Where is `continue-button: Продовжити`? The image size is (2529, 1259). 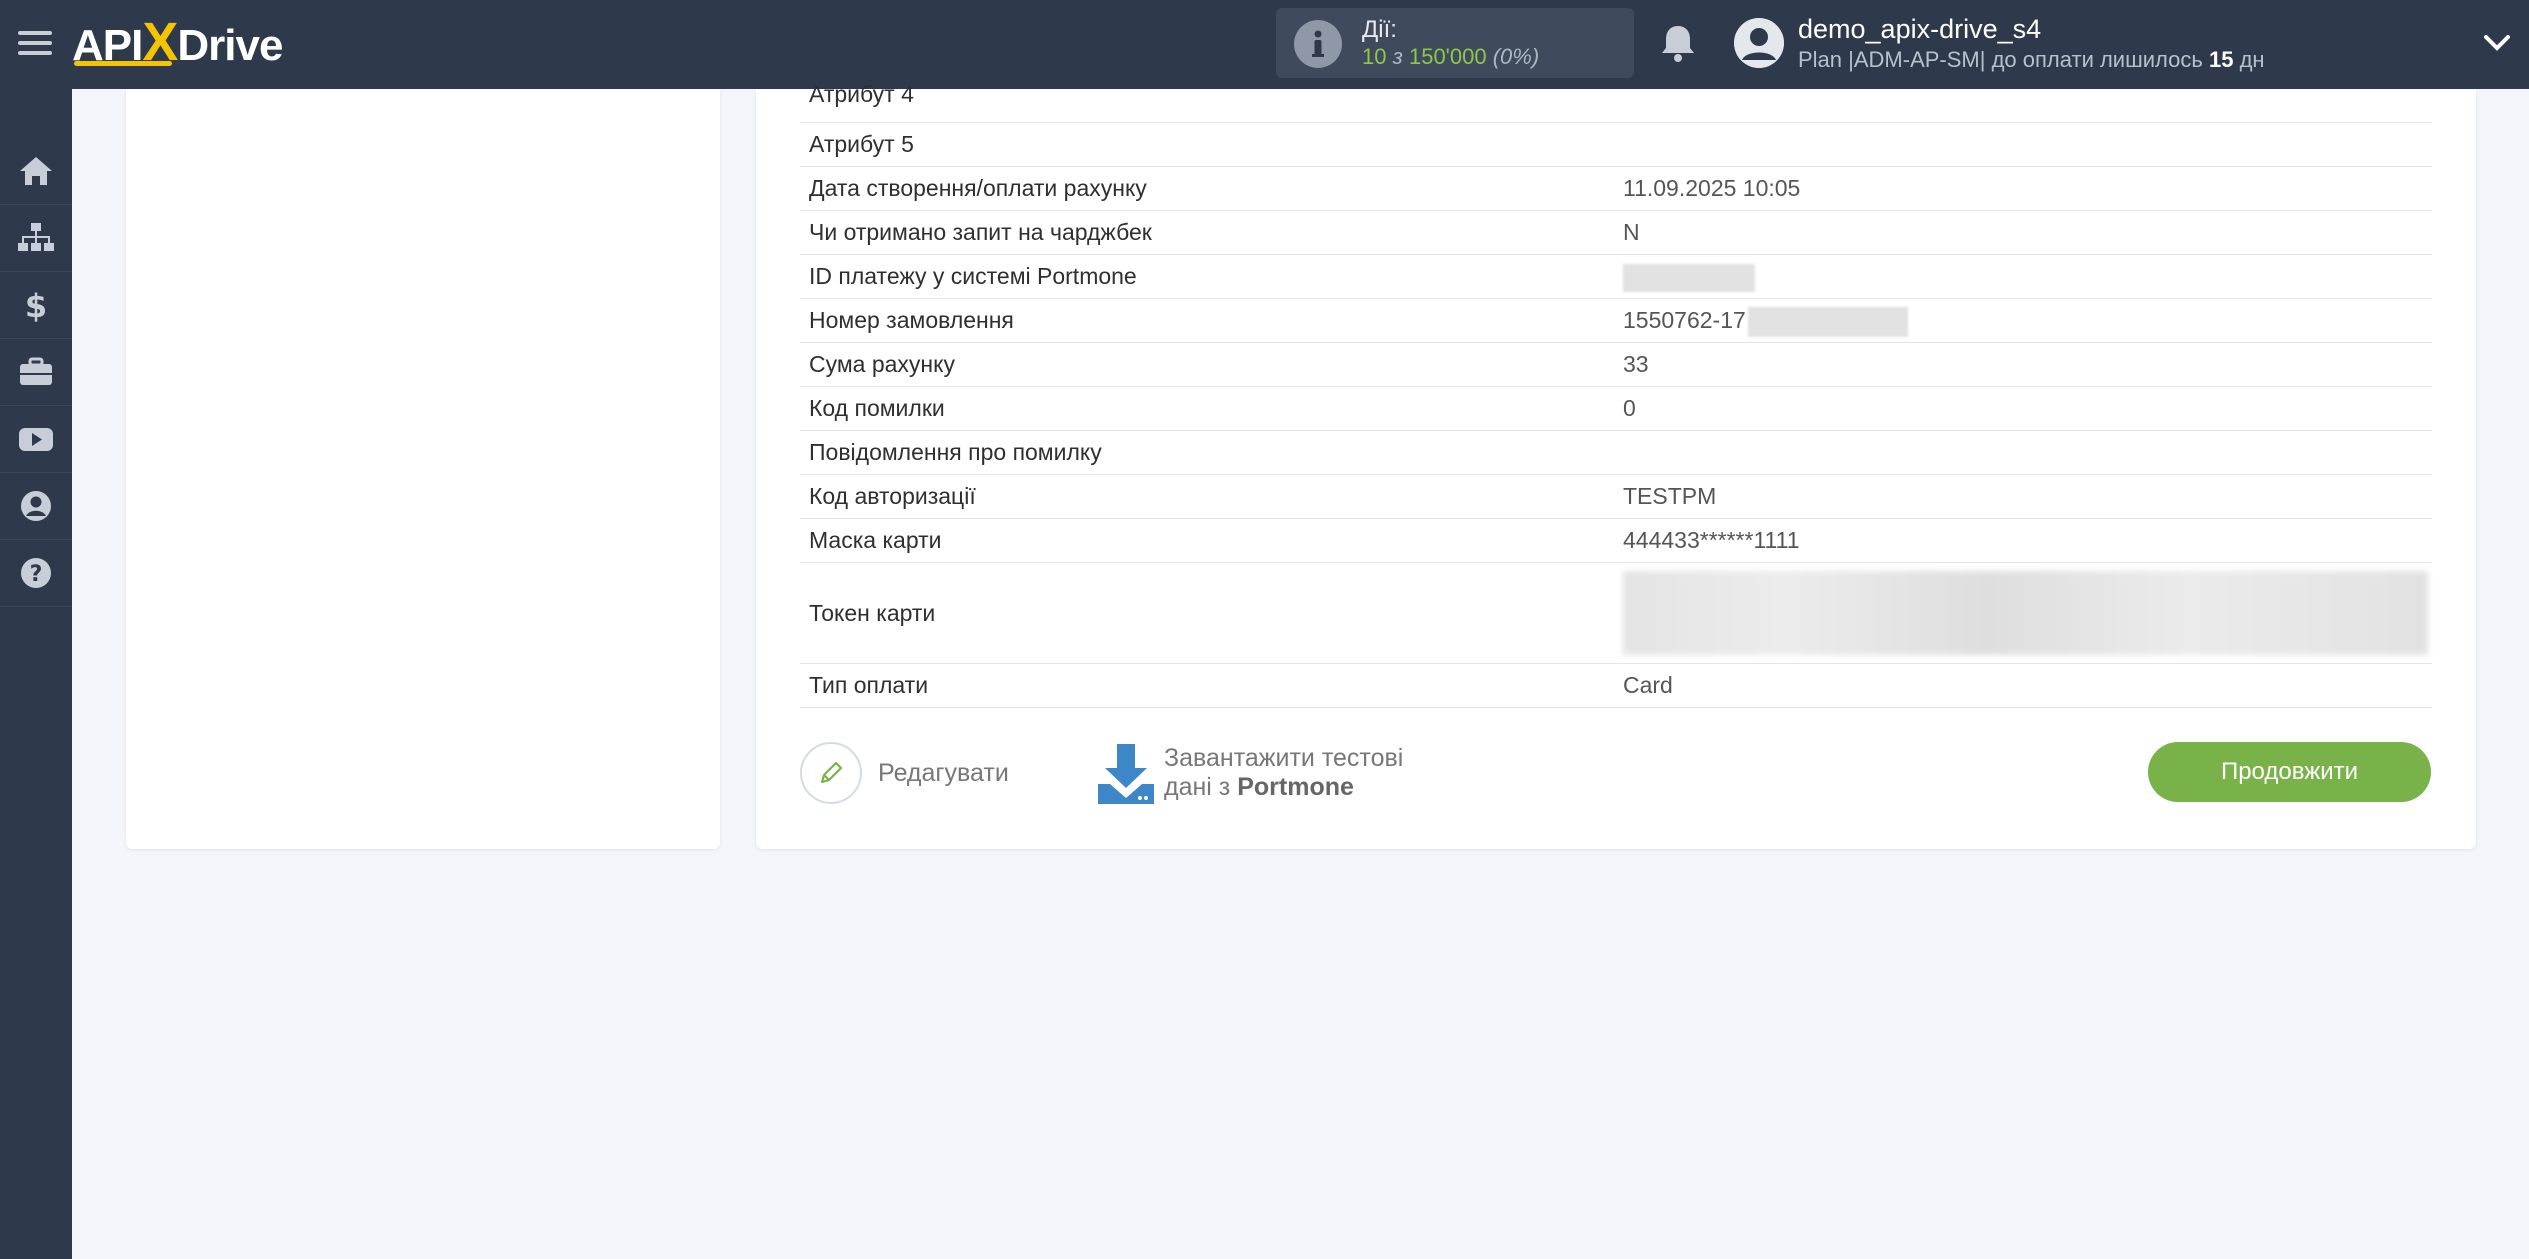
continue-button: Продовжити is located at coordinates (2289, 772).